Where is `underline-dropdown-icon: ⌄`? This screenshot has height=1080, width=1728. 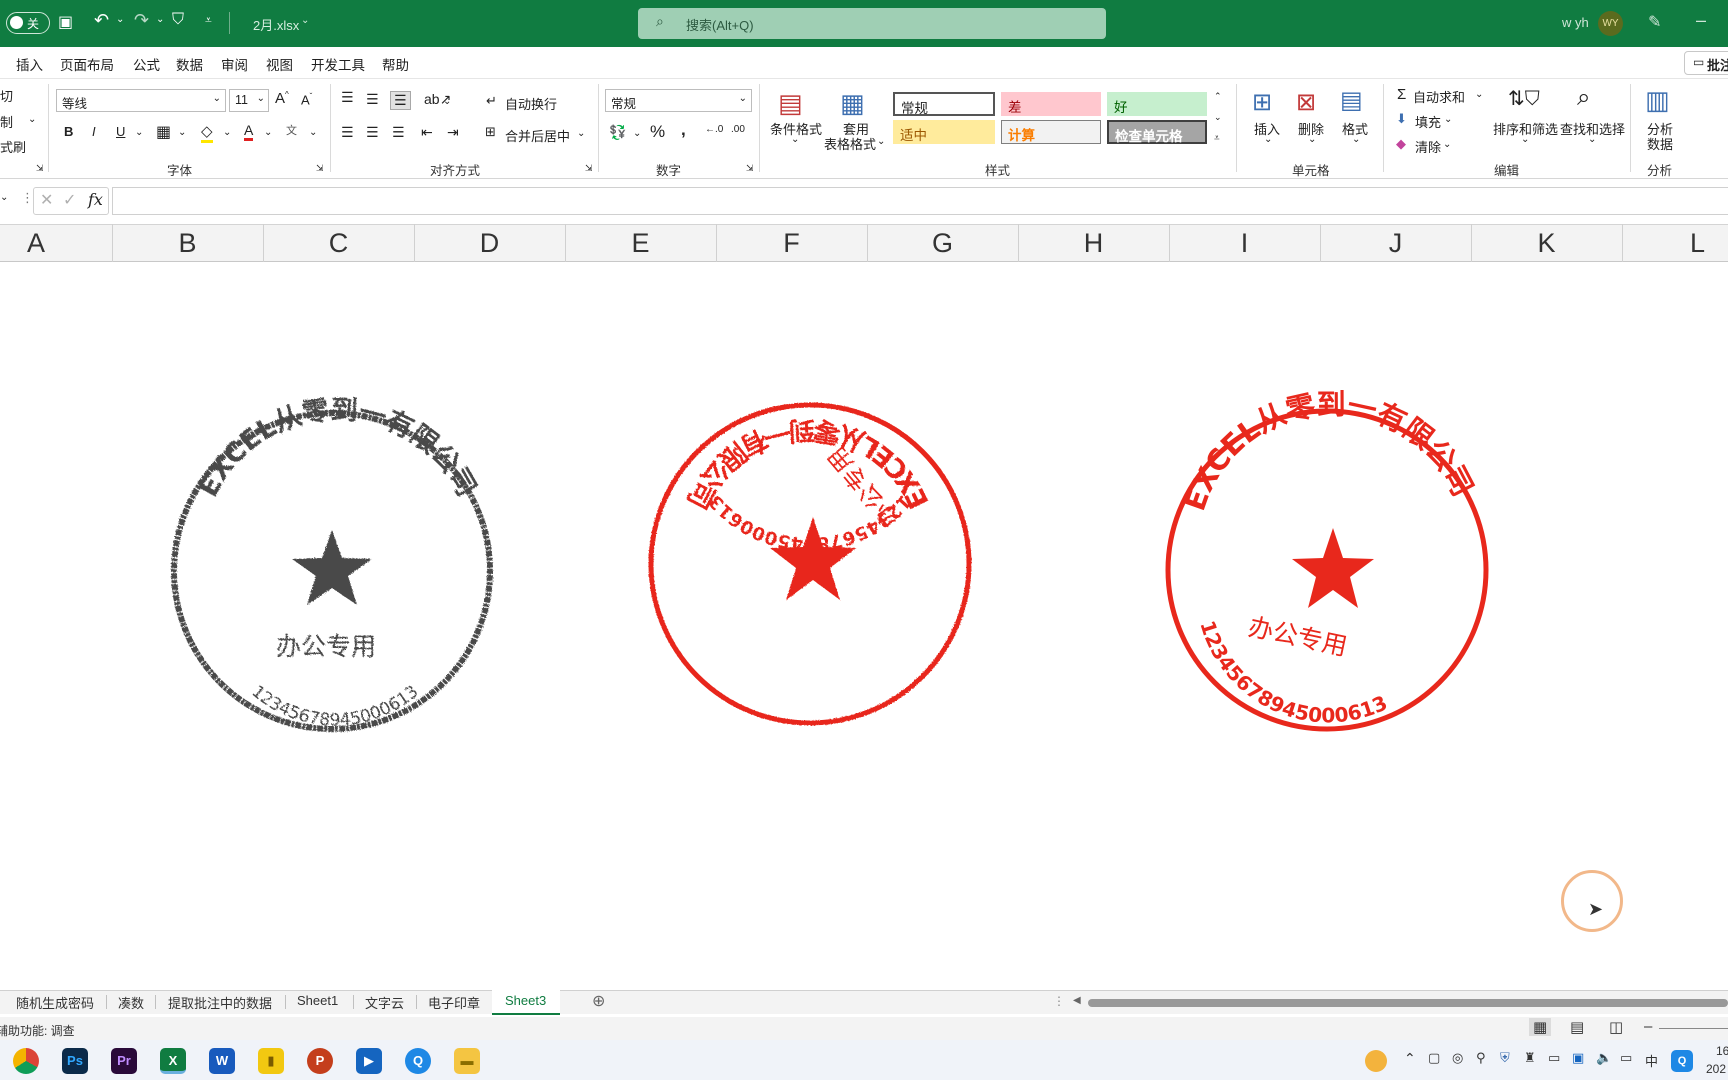 underline-dropdown-icon: ⌄ is located at coordinates (139, 132).